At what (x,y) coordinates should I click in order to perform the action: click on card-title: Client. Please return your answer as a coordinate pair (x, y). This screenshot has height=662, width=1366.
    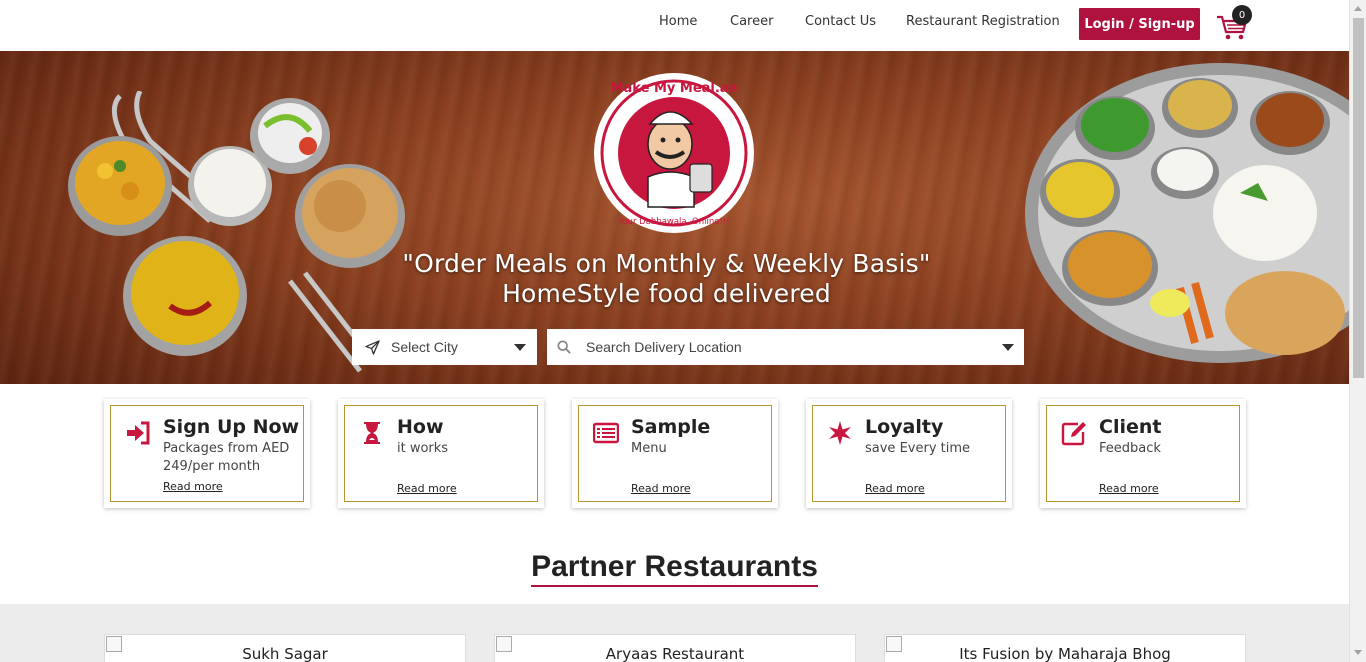
    Looking at the image, I should click on (1130, 427).